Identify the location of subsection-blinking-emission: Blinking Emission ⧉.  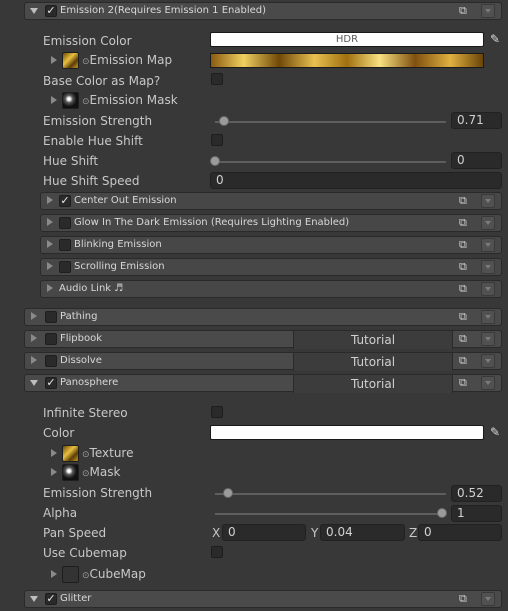
(271, 245).